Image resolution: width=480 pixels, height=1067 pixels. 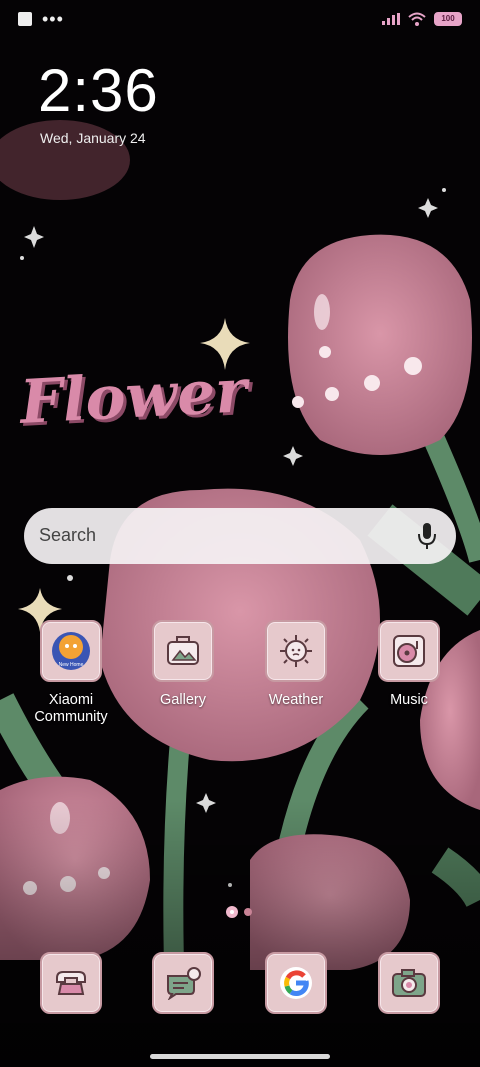 I want to click on app-gallery: Gallery, so click(x=183, y=664).